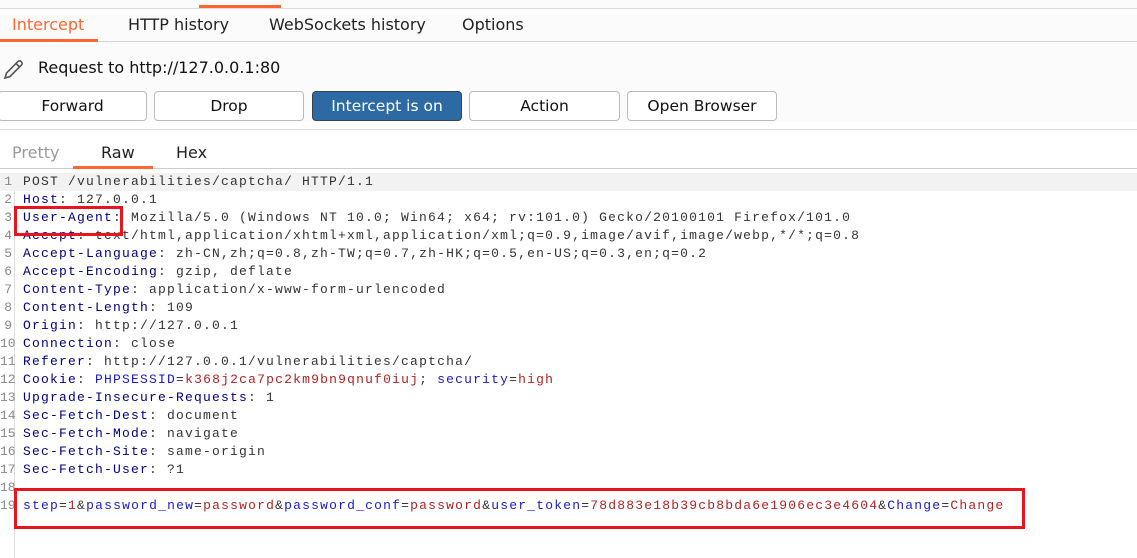  Describe the element at coordinates (8, 181) in the screenshot. I see `line-number: 1` at that location.